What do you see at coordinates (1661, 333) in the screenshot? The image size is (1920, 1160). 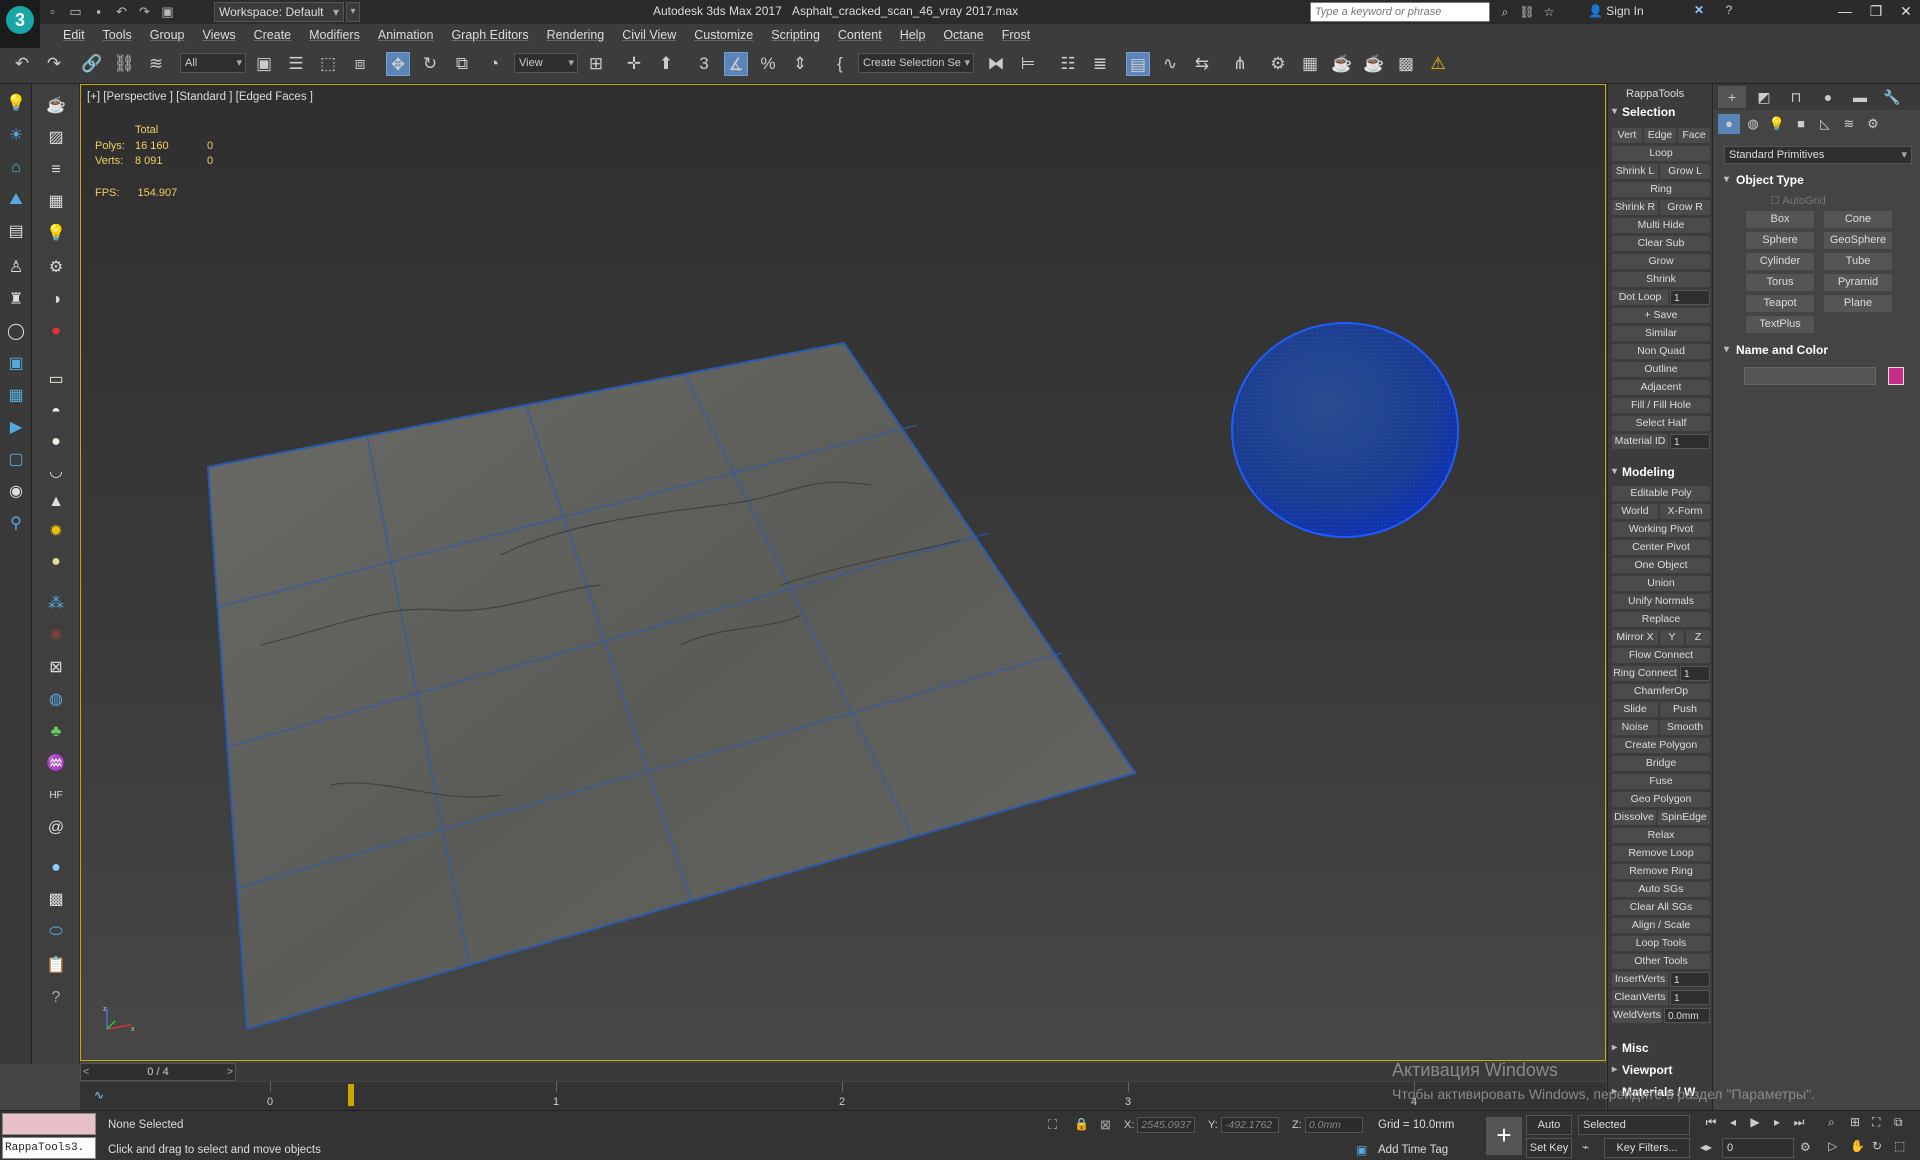 I see `similar-button: Similar` at bounding box center [1661, 333].